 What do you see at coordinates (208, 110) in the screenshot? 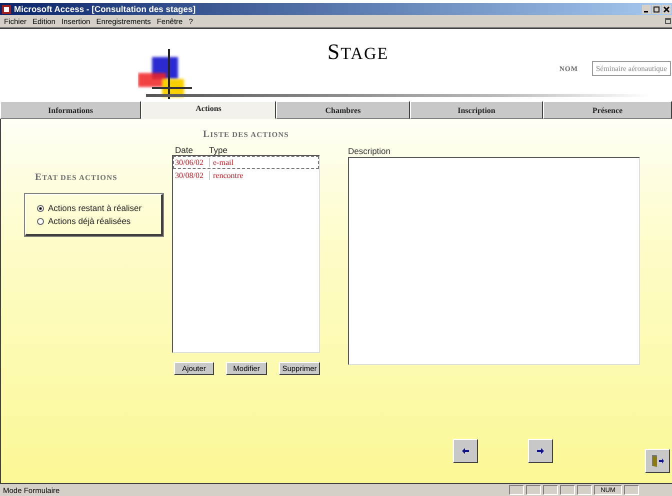
I see `tab: Actions` at bounding box center [208, 110].